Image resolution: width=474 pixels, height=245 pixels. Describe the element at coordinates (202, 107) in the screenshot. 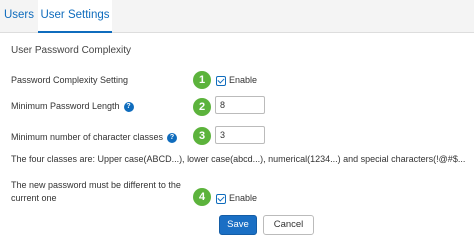

I see `step-badge-2: 2` at that location.